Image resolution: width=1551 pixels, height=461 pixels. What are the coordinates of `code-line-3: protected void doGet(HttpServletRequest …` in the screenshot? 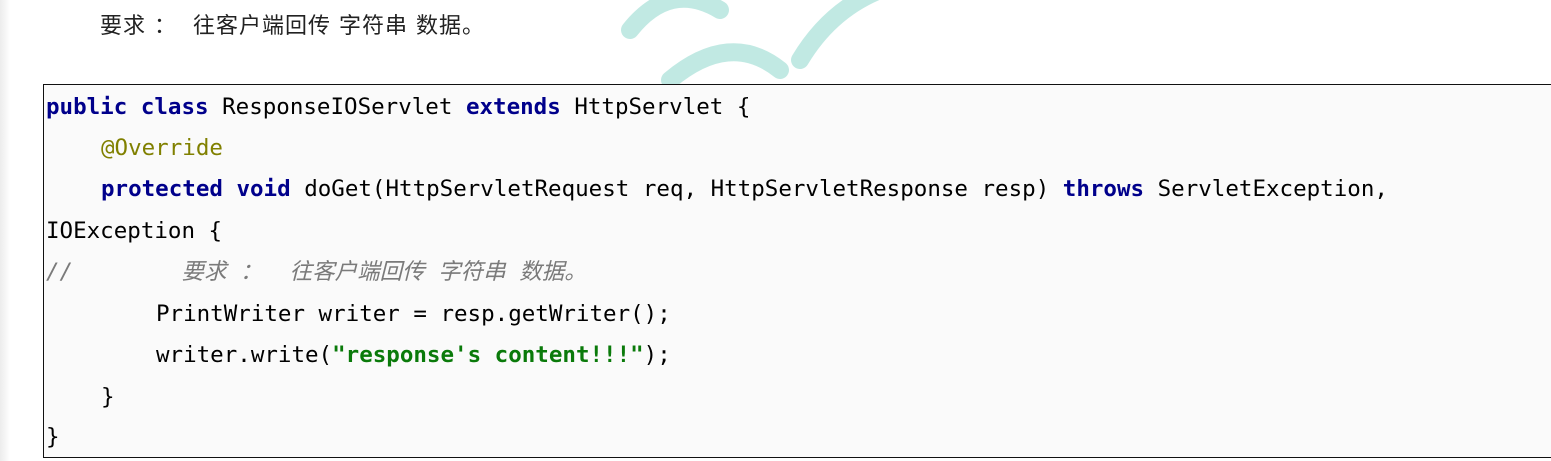 It's located at (744, 189).